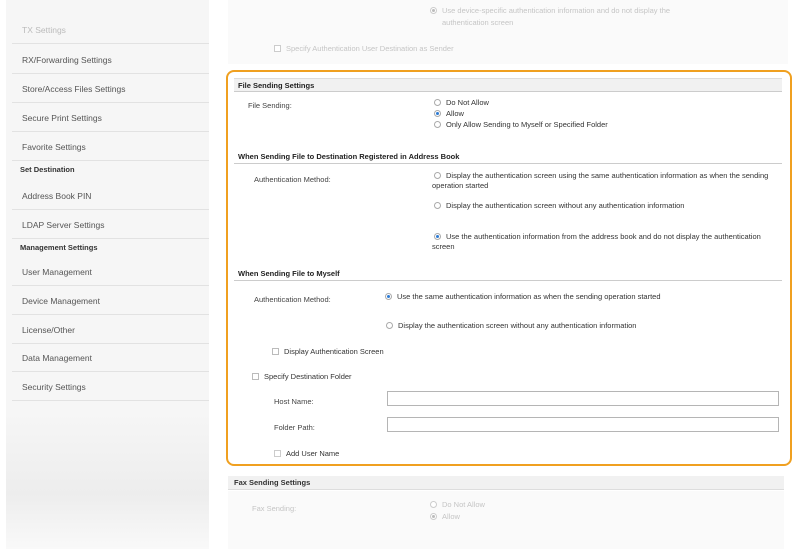  Describe the element at coordinates (110, 30) in the screenshot. I see `sidebar-item-tx-settings: TX Settings` at that location.